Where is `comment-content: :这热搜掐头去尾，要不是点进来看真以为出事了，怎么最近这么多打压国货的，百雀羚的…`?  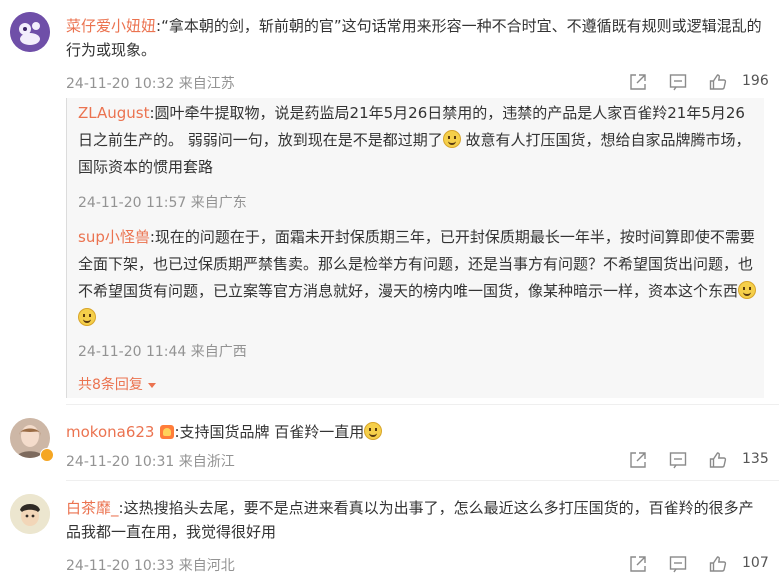 comment-content: :这热搜掐头去尾，要不是点进来看真以为出事了，怎么最近这么多打压国货的，百雀羚的… is located at coordinates (410, 520).